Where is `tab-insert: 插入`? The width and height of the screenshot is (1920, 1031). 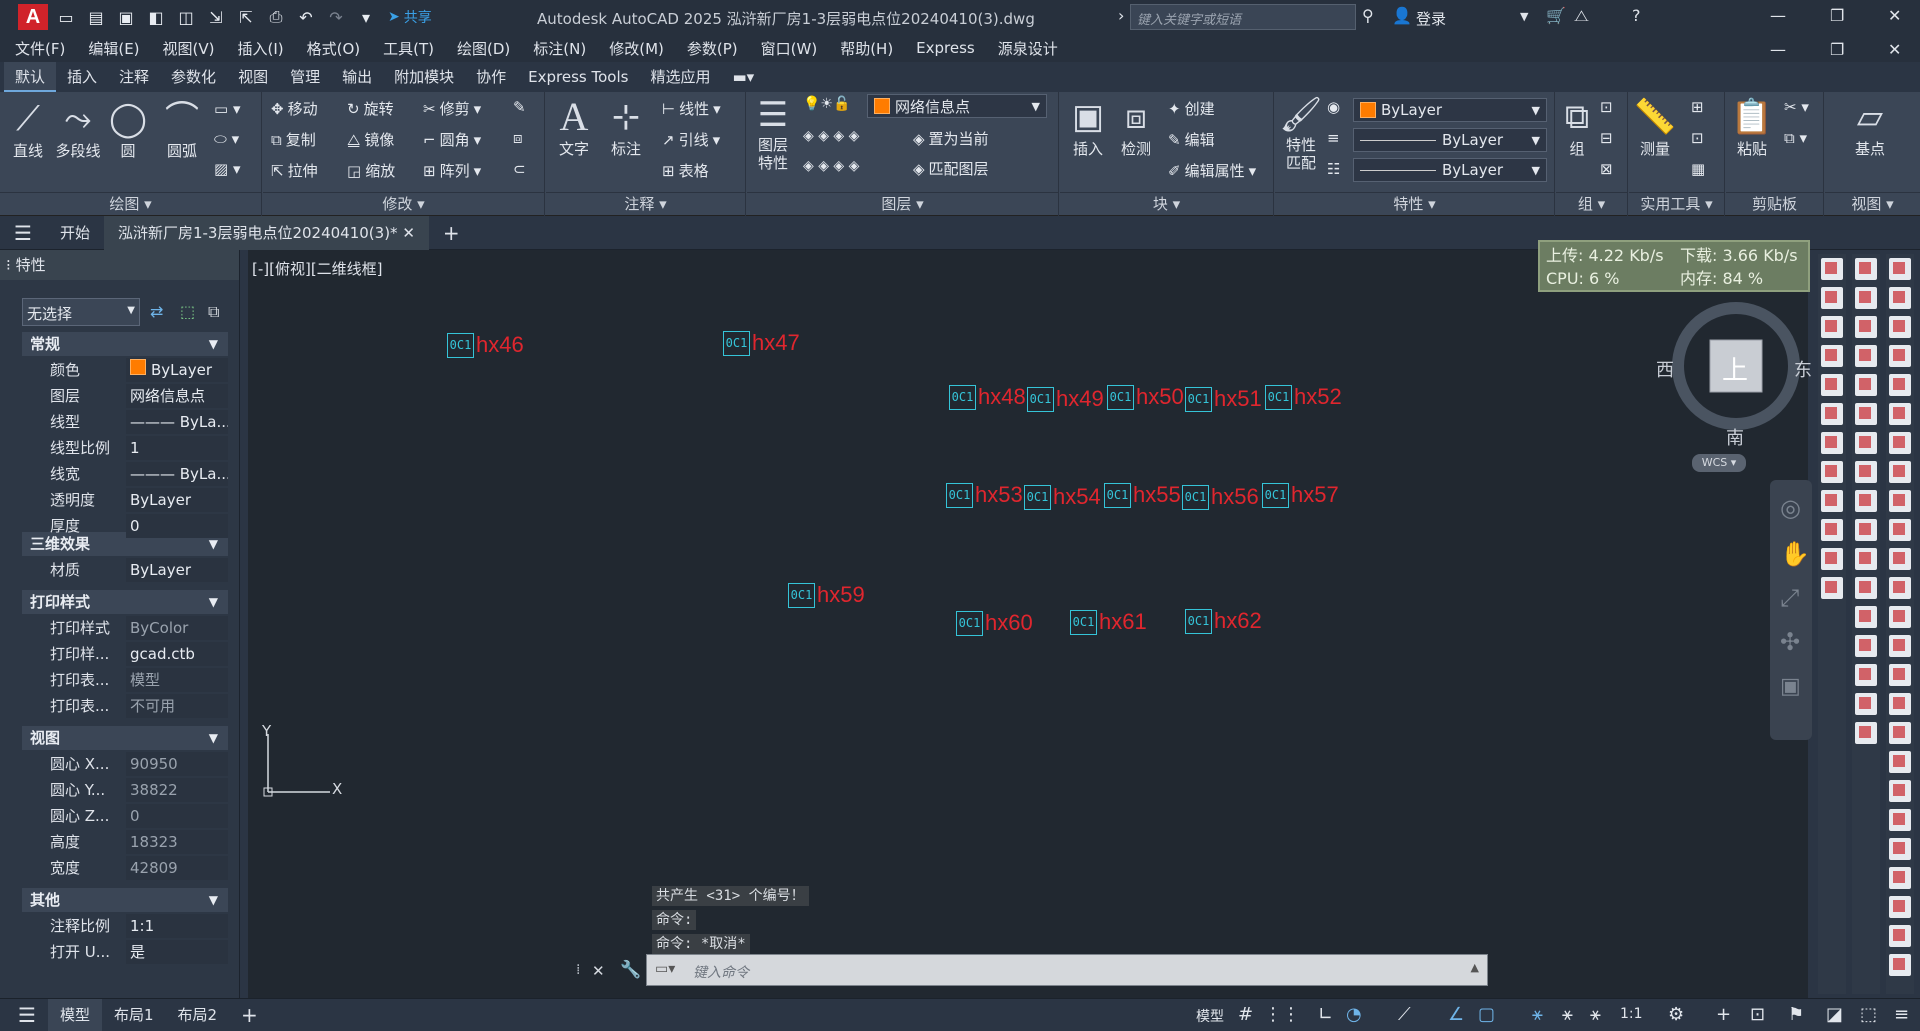 tab-insert: 插入 is located at coordinates (82, 77).